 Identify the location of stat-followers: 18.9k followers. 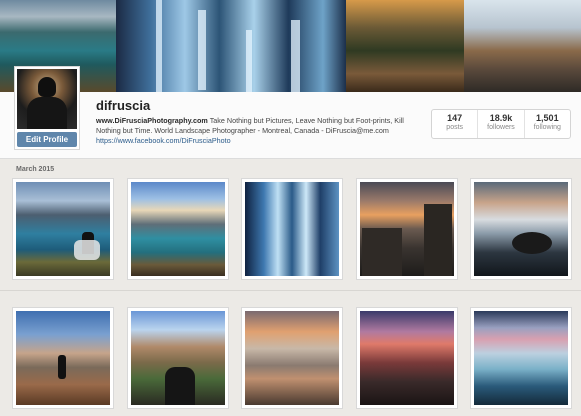
(500, 124).